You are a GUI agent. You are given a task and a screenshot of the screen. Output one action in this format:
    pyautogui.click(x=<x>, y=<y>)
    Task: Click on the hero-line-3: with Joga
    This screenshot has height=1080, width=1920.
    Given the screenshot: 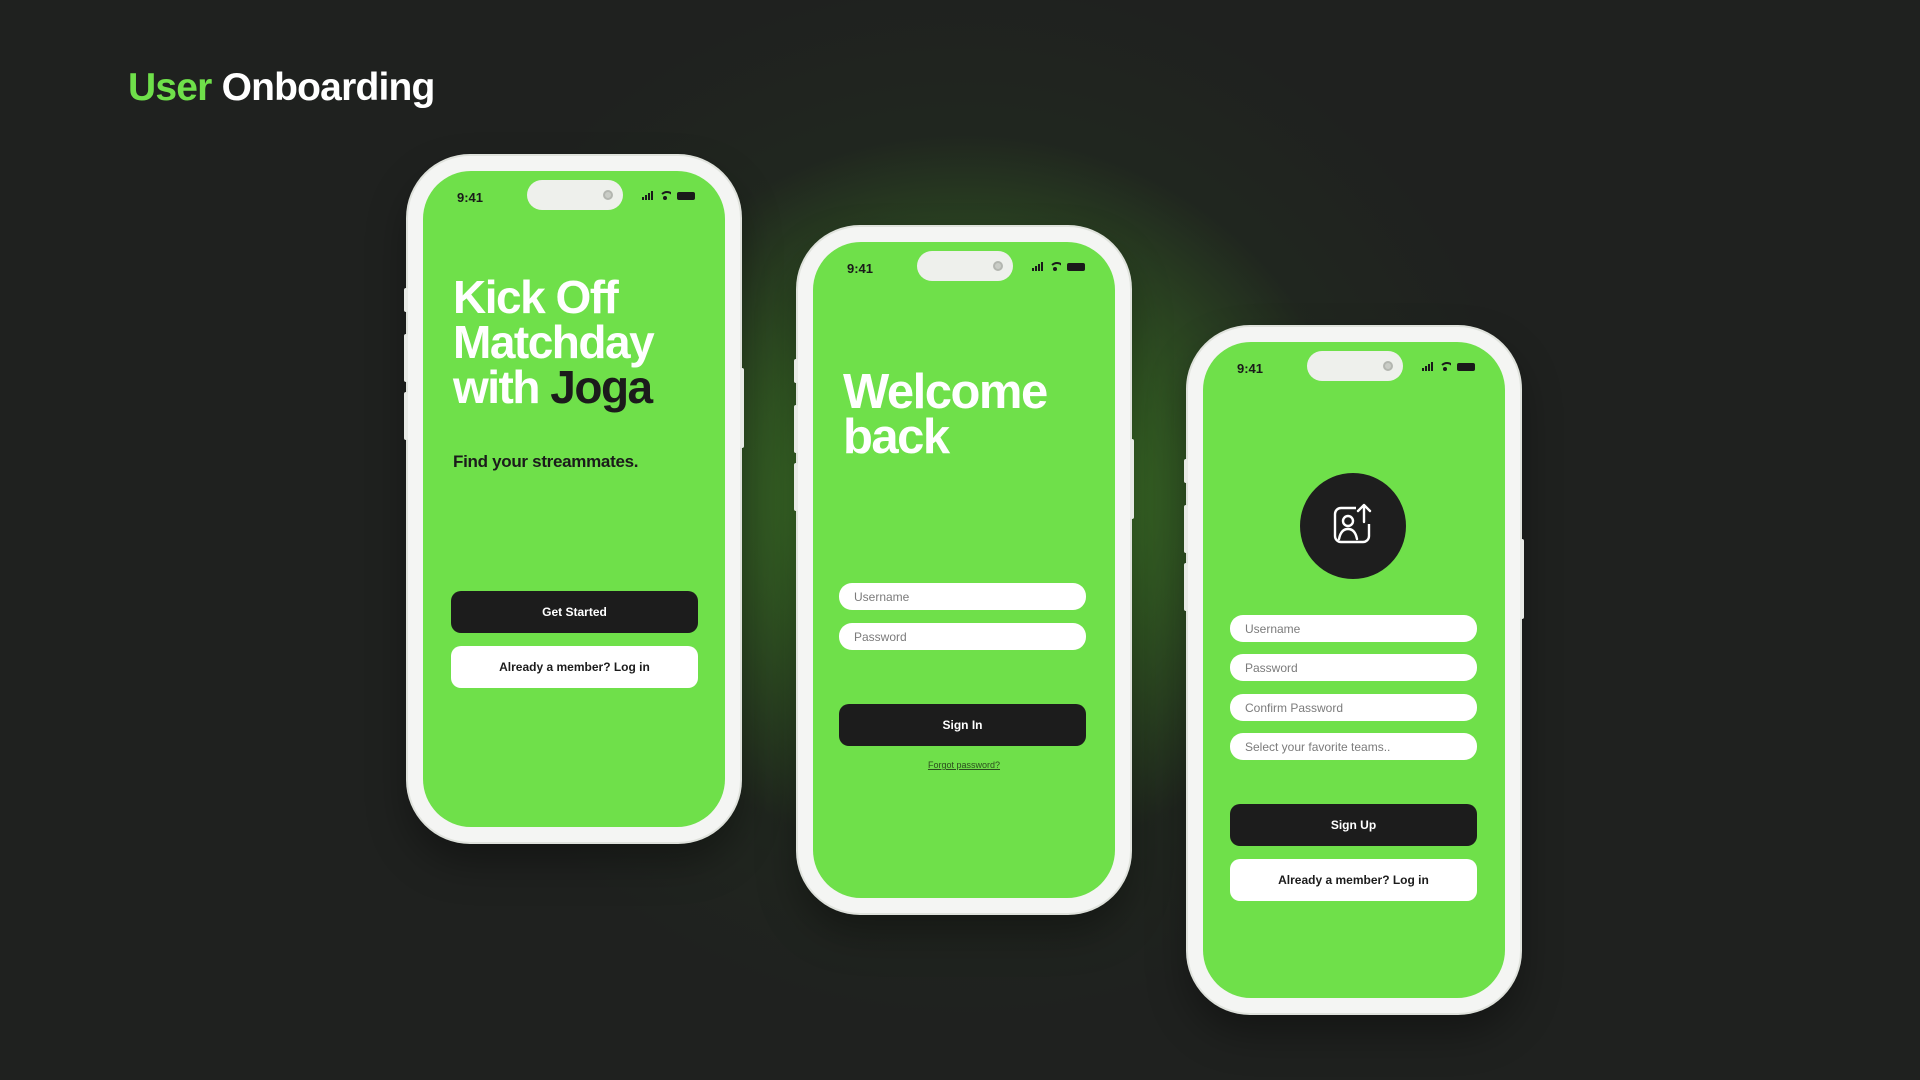 What is the action you would take?
    pyautogui.click(x=553, y=387)
    